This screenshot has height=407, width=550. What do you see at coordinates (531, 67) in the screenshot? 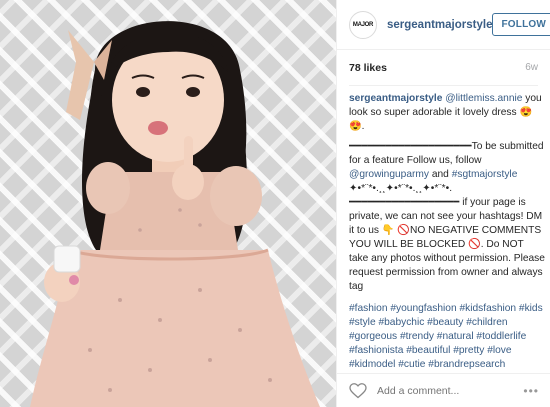
I see `post-age: 6w` at bounding box center [531, 67].